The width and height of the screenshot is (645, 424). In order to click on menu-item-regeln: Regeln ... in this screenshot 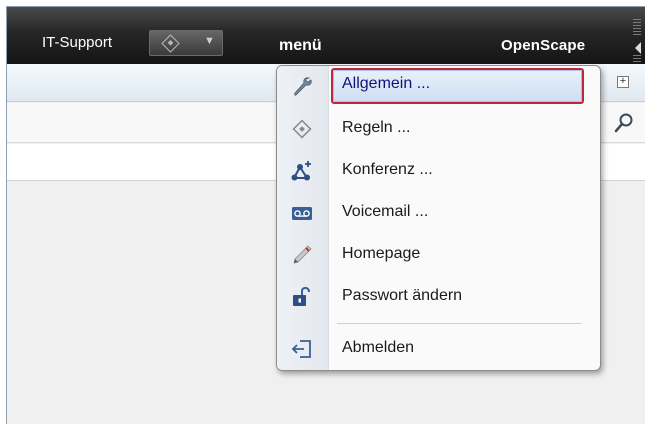, I will do `click(438, 129)`.